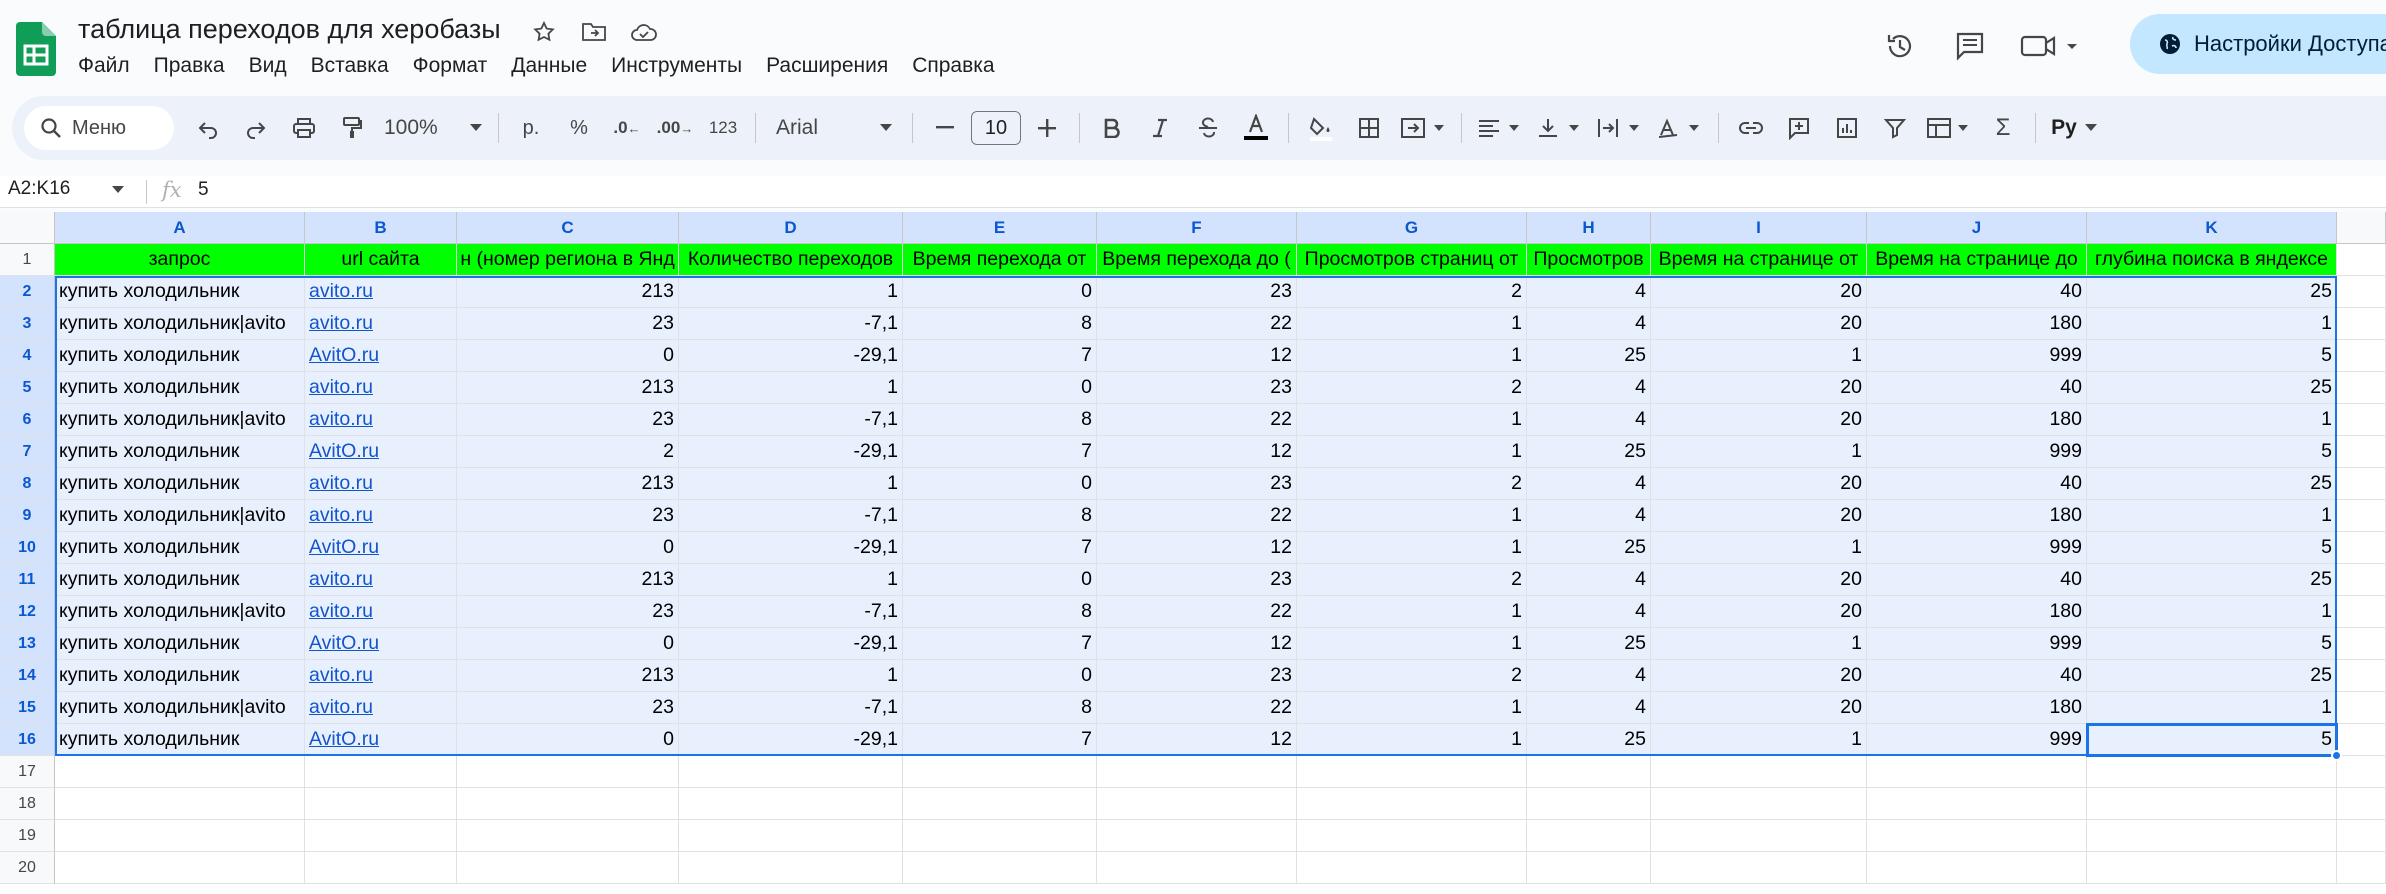  Describe the element at coordinates (27, 420) in the screenshot. I see `row-header: 6` at that location.